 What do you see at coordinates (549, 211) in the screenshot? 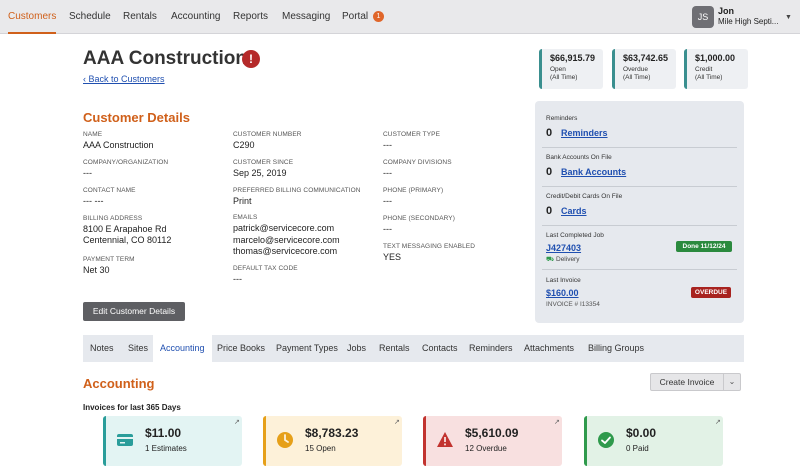
I see `cards-count: 0` at bounding box center [549, 211].